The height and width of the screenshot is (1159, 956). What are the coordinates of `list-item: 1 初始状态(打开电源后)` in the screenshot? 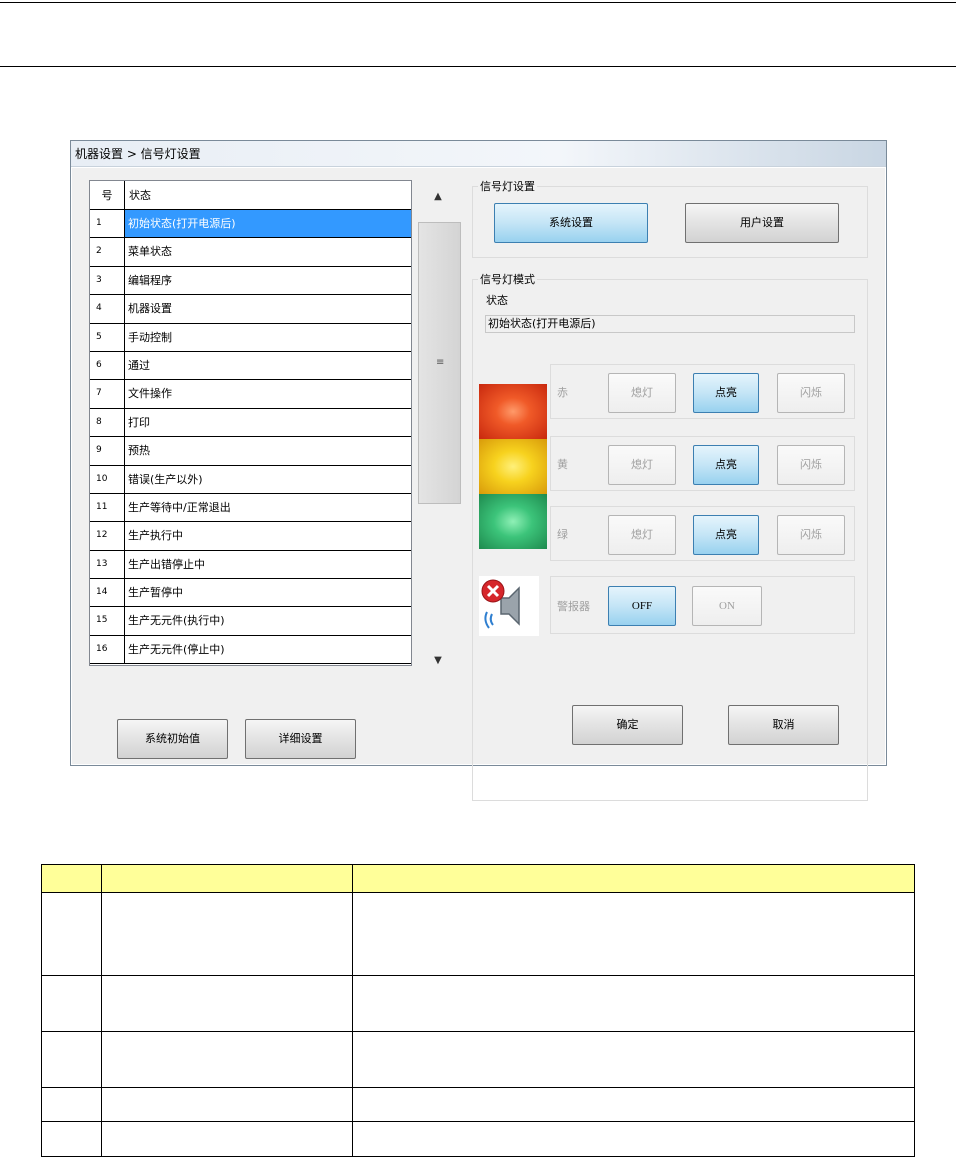 It's located at (250, 224).